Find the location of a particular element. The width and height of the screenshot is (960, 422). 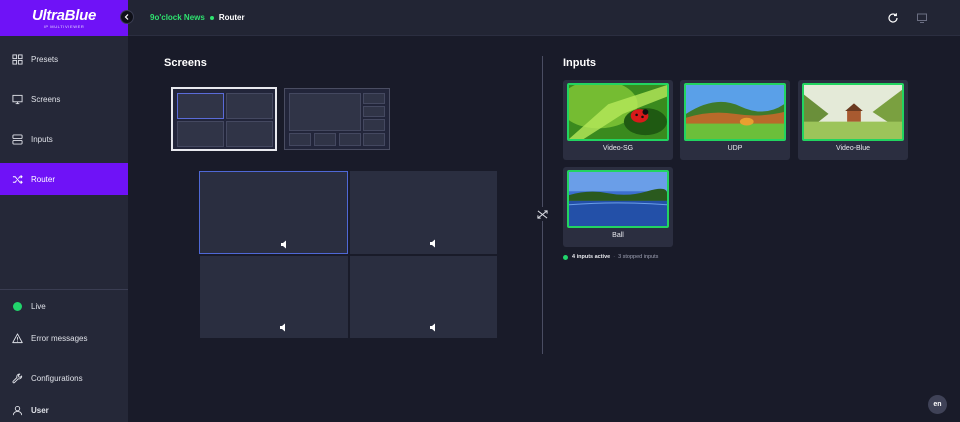

breadcrumb-separator is located at coordinates (211, 17).